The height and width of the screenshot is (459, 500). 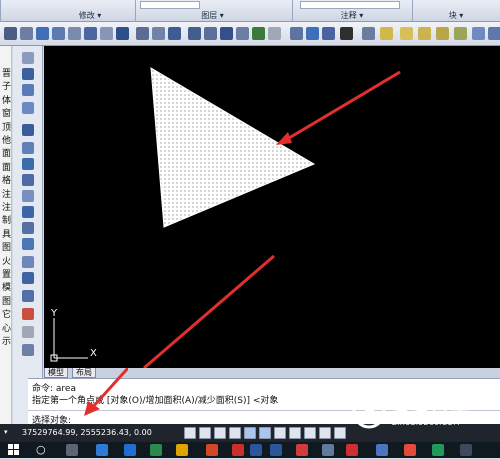 I want to click on palette-label-char: 置, so click(x=6, y=273).